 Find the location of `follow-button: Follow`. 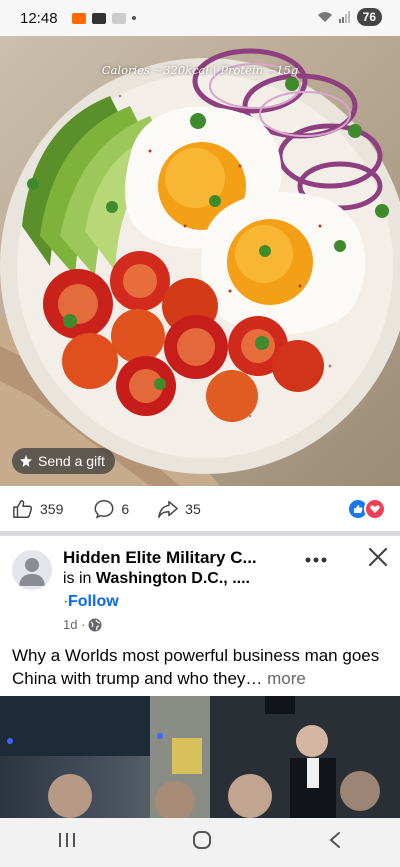

follow-button: Follow is located at coordinates (93, 602).